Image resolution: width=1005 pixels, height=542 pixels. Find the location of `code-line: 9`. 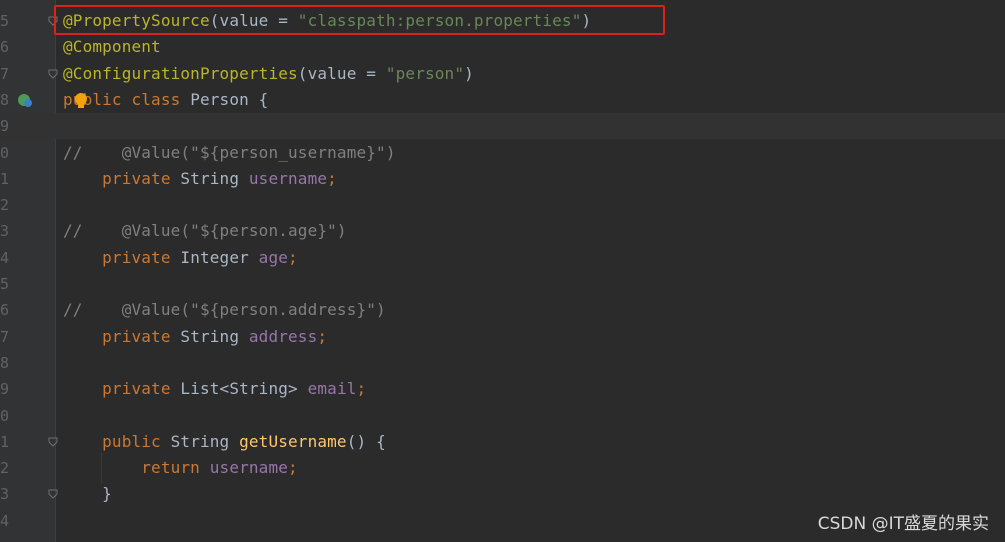

code-line: 9 is located at coordinates (502, 126).